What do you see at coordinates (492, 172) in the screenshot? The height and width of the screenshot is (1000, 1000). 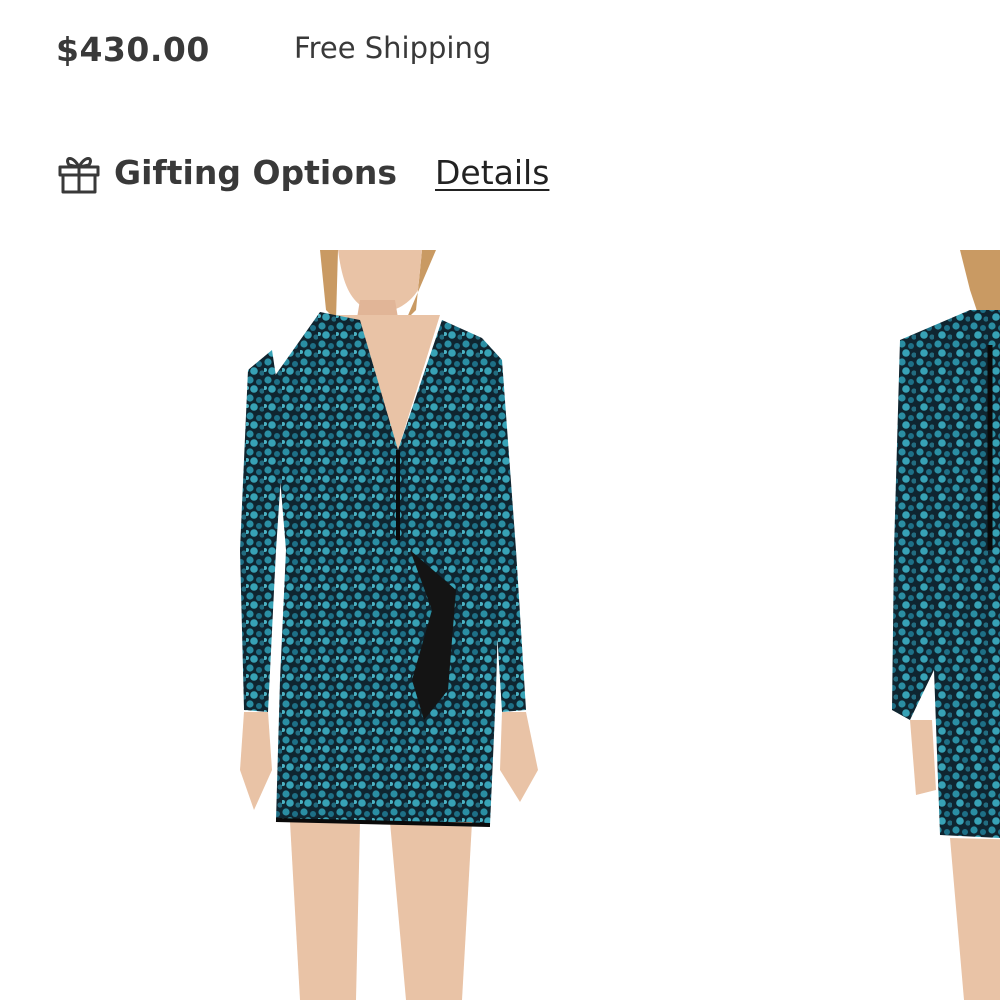 I see `gifting-details-link: Details` at bounding box center [492, 172].